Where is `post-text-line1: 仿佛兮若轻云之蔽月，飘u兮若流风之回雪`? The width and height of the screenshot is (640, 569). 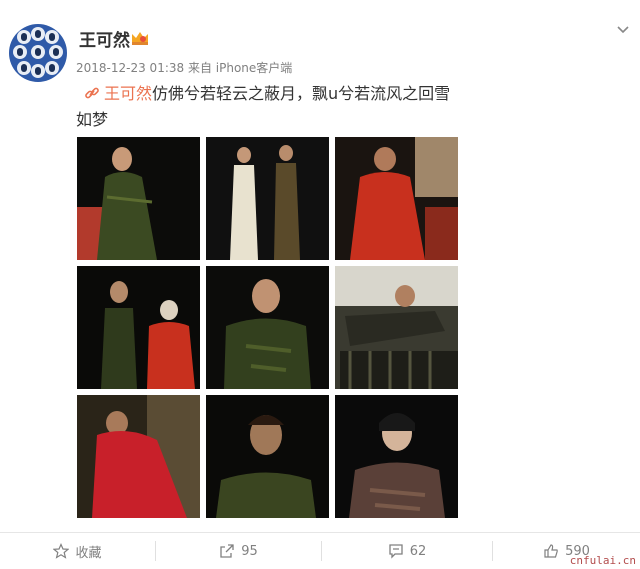 post-text-line1: 仿佛兮若轻云之蔽月，飘u兮若流风之回雪 is located at coordinates (301, 93).